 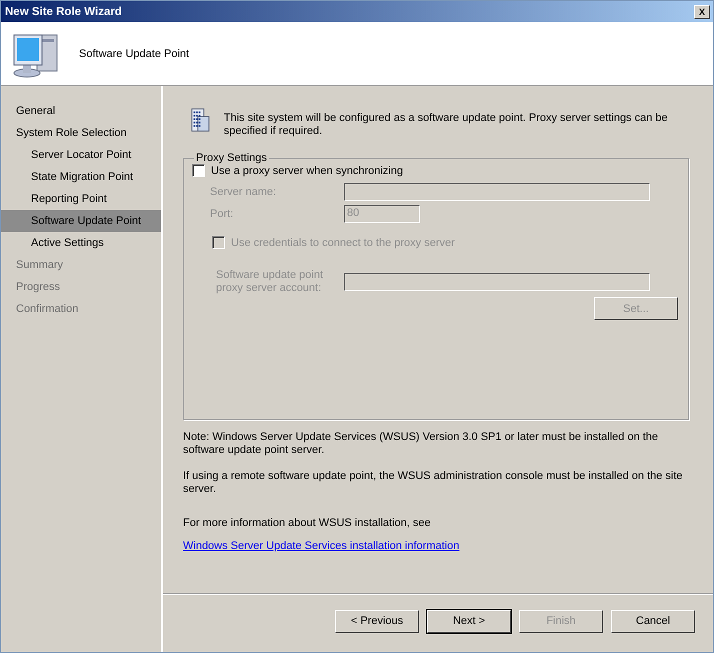 I want to click on note-text: If using a remote software update point, the WSUS administration console must be installed on the site server., so click(x=433, y=483).